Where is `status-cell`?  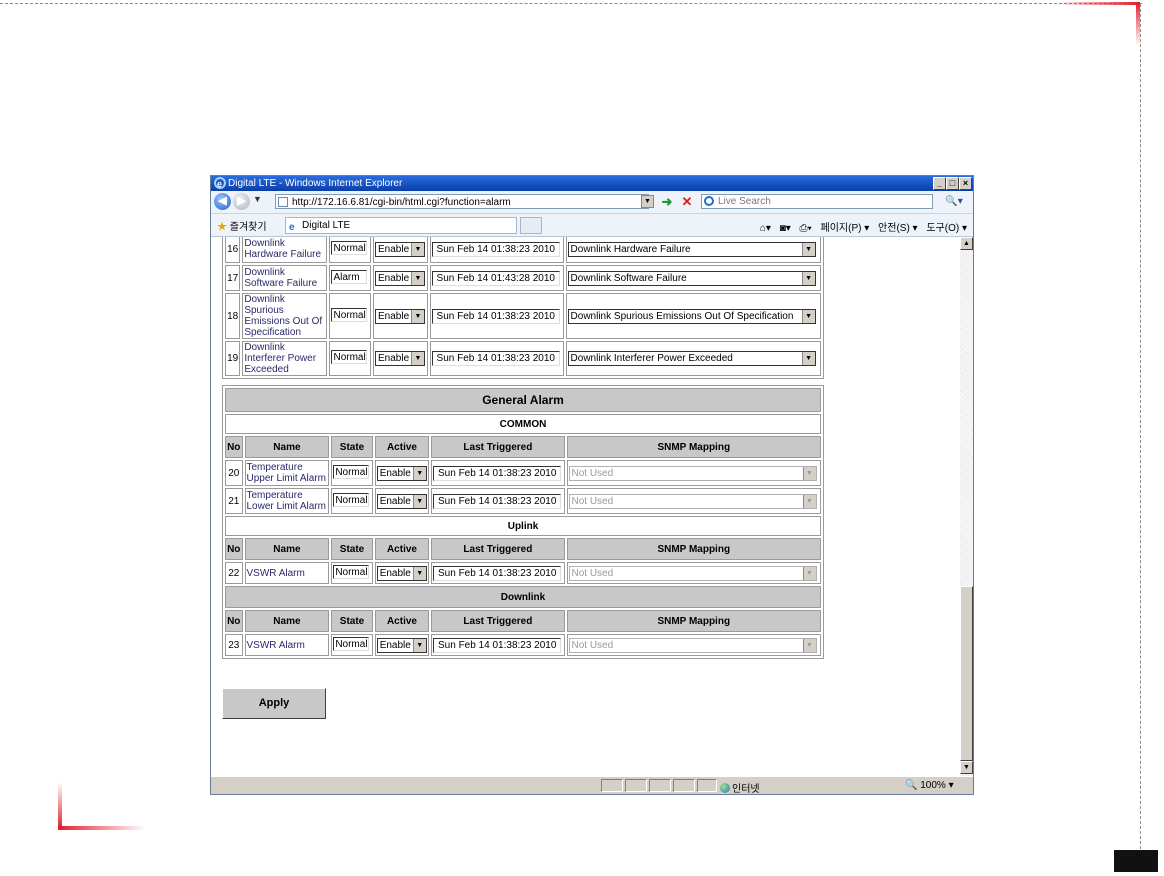
status-cell is located at coordinates (707, 785).